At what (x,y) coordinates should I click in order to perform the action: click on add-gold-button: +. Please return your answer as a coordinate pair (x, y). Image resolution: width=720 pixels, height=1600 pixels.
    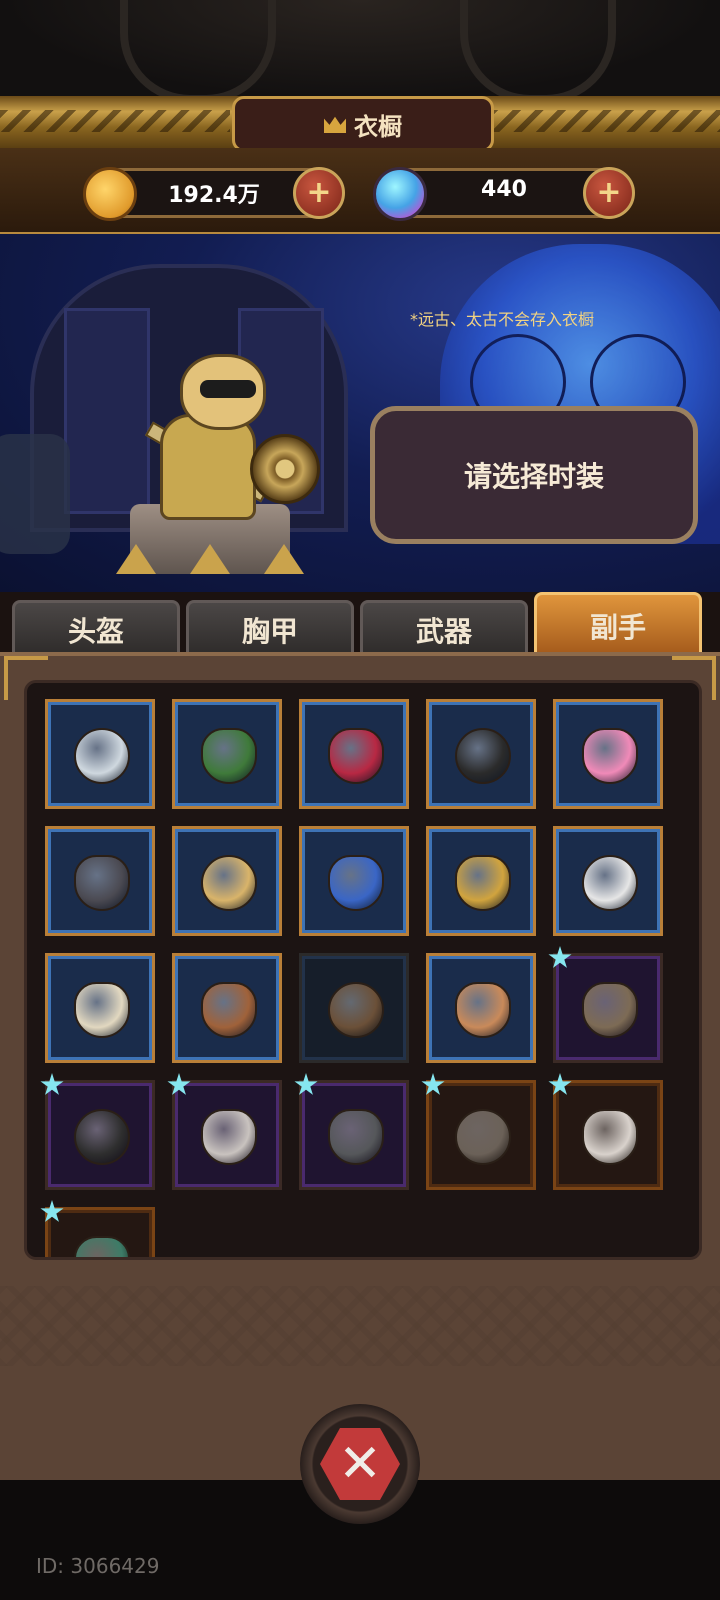
    Looking at the image, I should click on (319, 193).